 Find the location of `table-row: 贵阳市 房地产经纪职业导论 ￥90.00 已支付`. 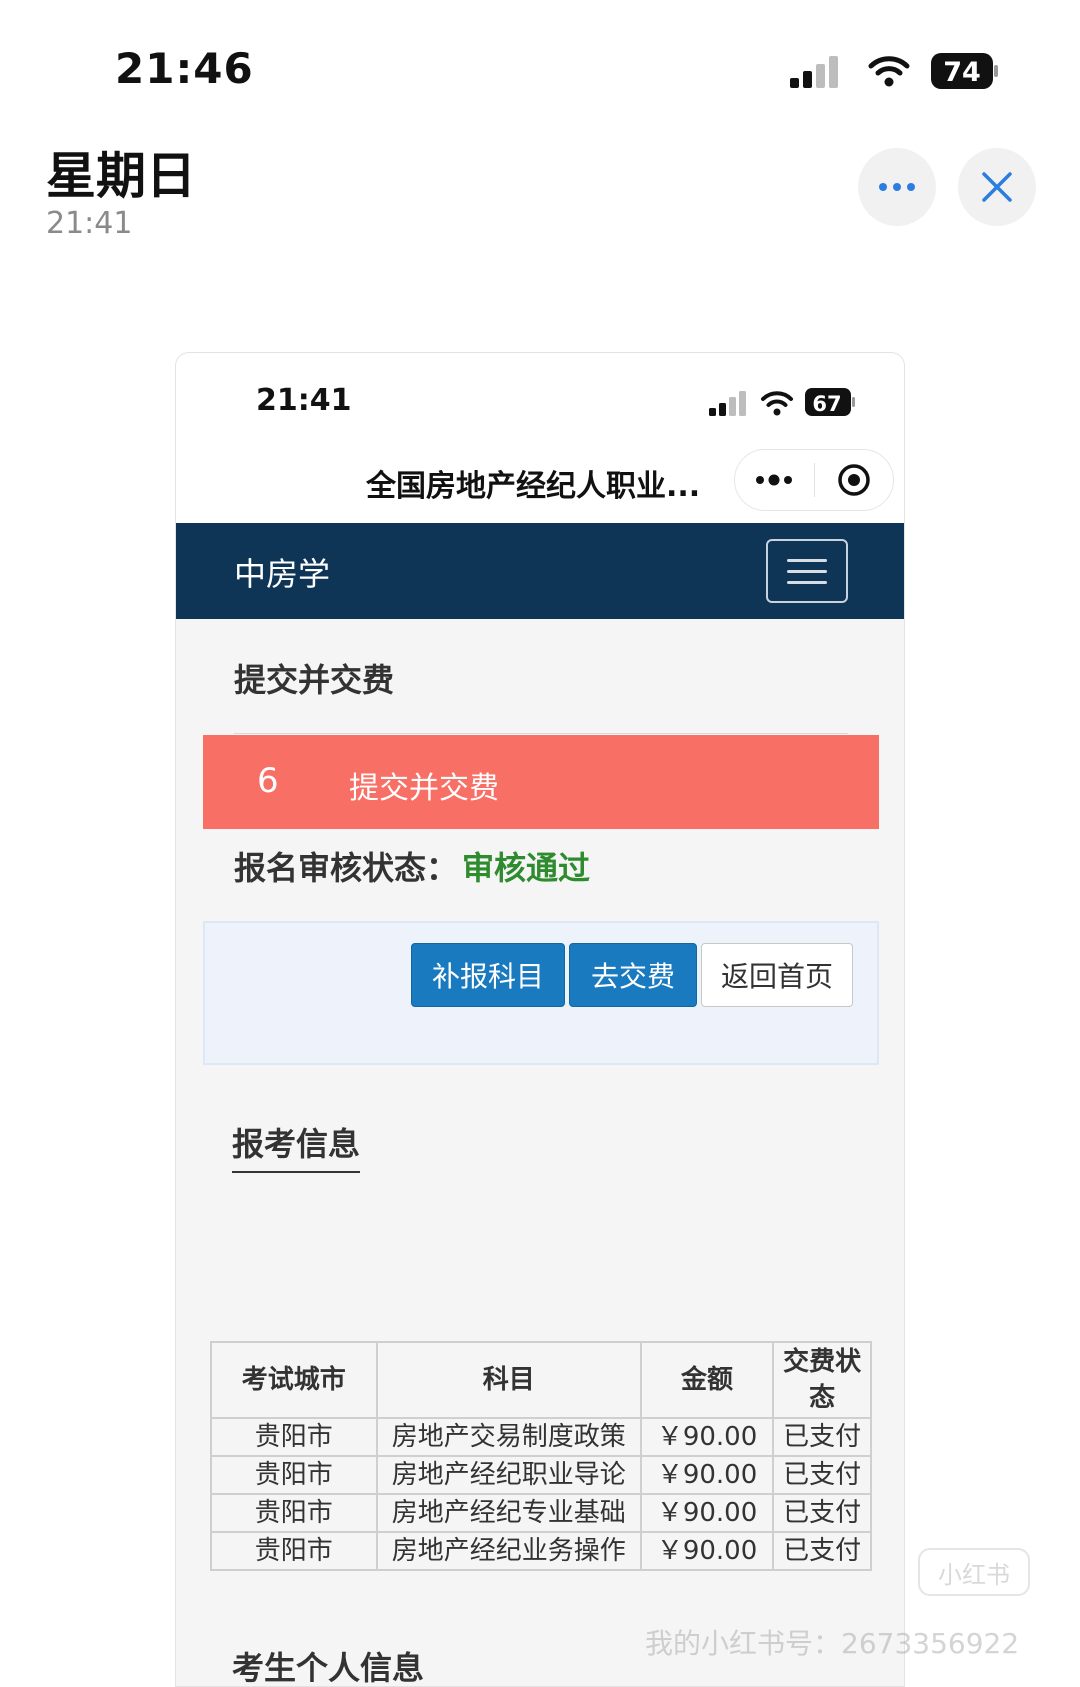

table-row: 贵阳市 房地产经纪职业导论 ￥90.00 已支付 is located at coordinates (541, 1475).